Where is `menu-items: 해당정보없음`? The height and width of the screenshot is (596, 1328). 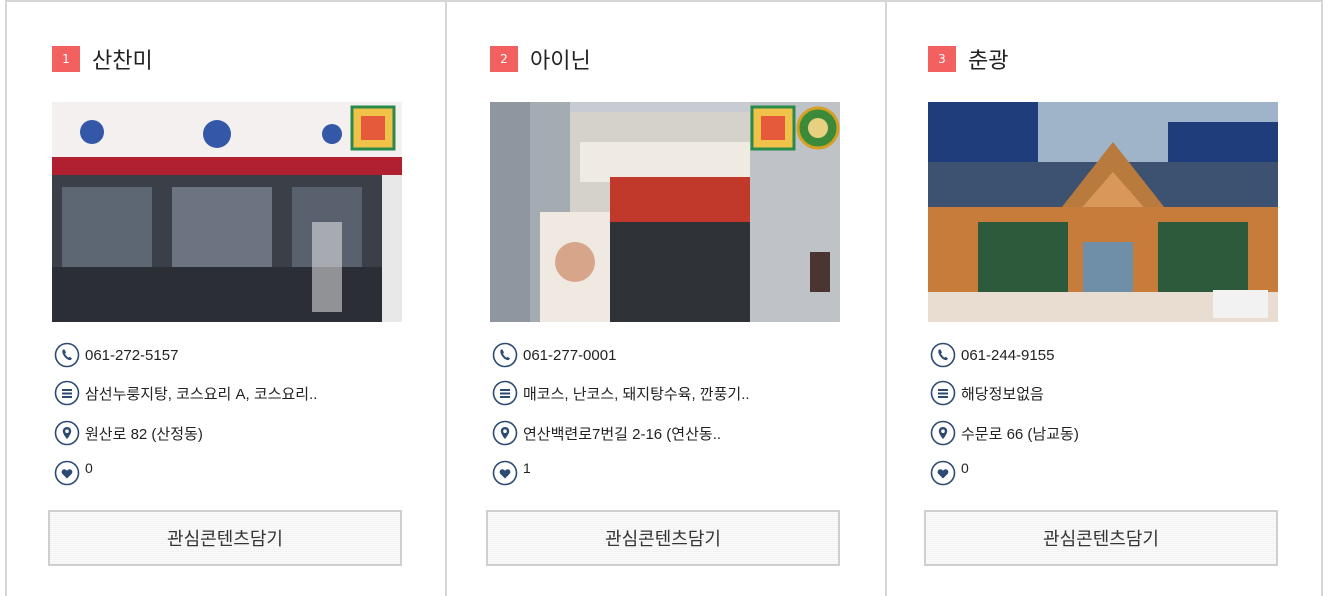 menu-items: 해당정보없음 is located at coordinates (1002, 394).